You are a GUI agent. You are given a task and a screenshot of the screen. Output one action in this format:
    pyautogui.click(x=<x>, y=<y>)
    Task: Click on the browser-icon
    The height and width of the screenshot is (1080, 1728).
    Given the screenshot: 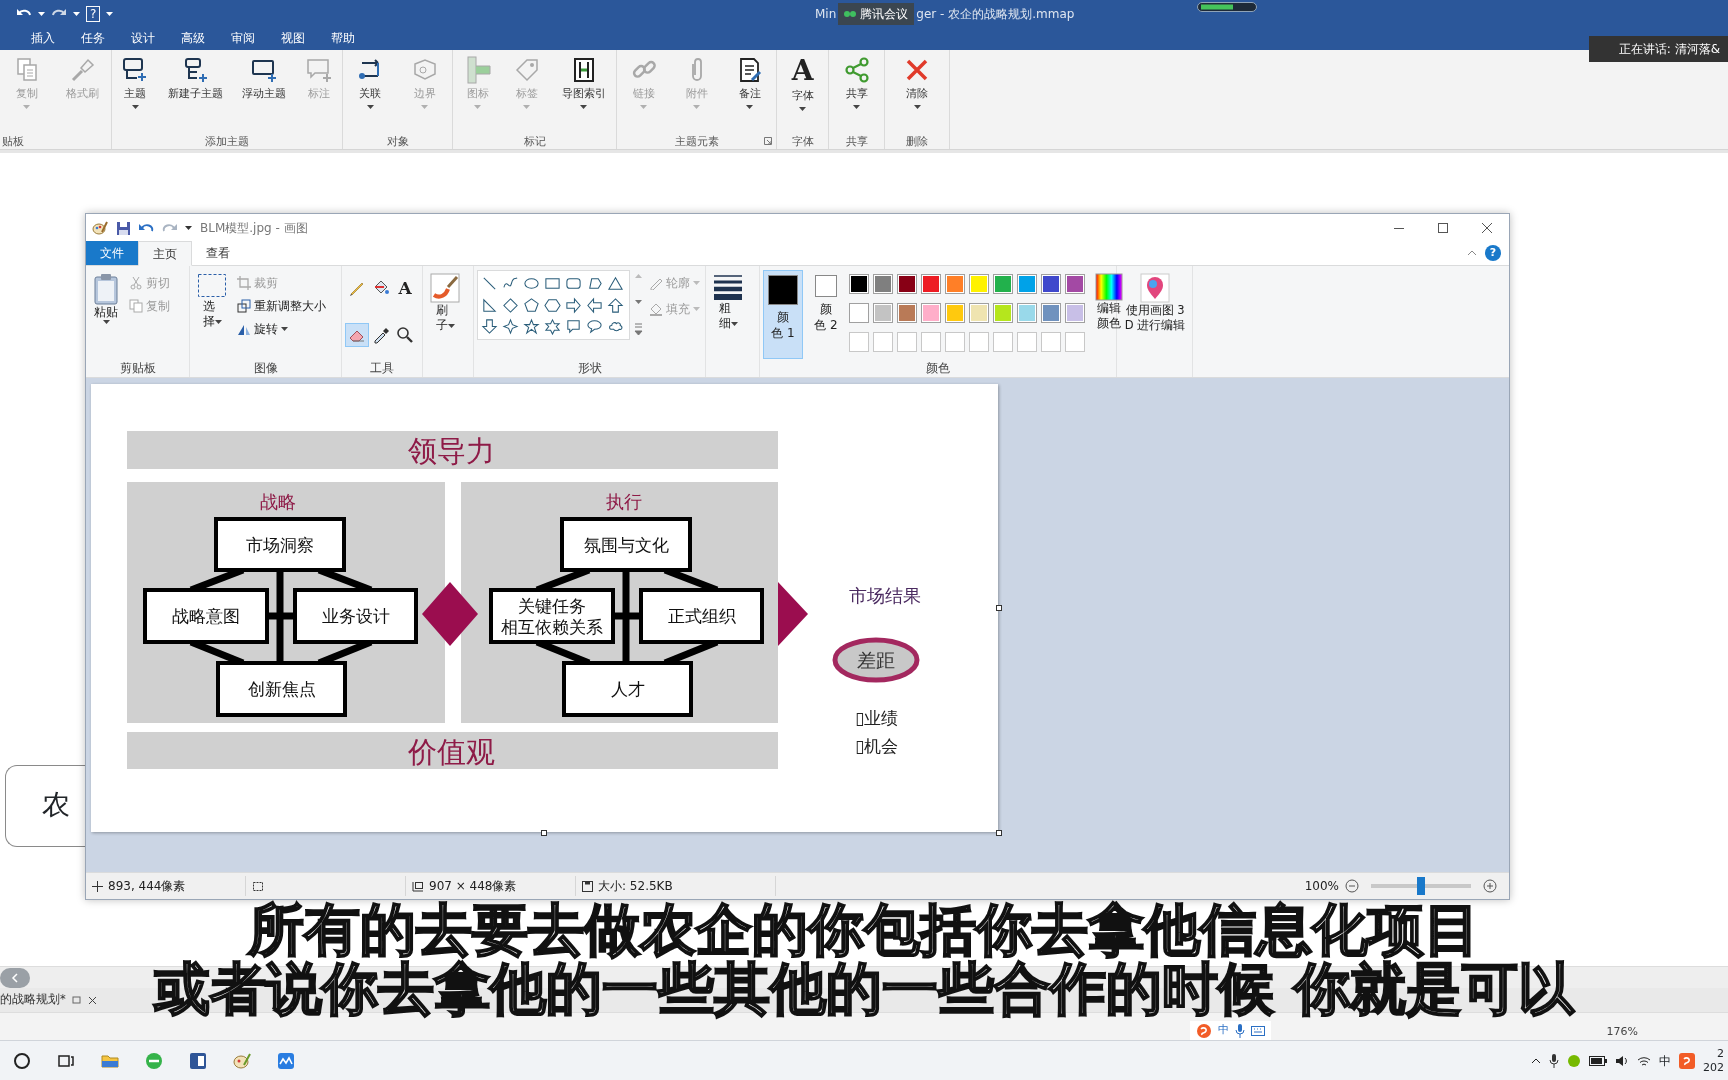 What is the action you would take?
    pyautogui.click(x=154, y=1060)
    